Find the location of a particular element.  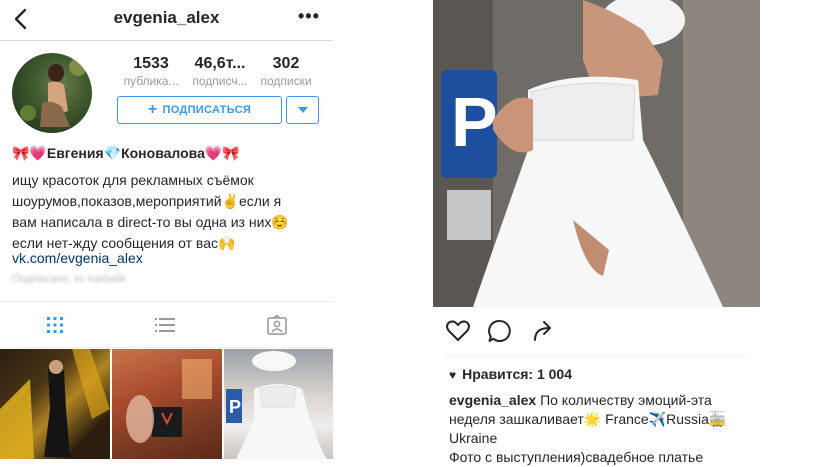

follow-button-label: ПОДПИСАТЬСЯ is located at coordinates (207, 110).